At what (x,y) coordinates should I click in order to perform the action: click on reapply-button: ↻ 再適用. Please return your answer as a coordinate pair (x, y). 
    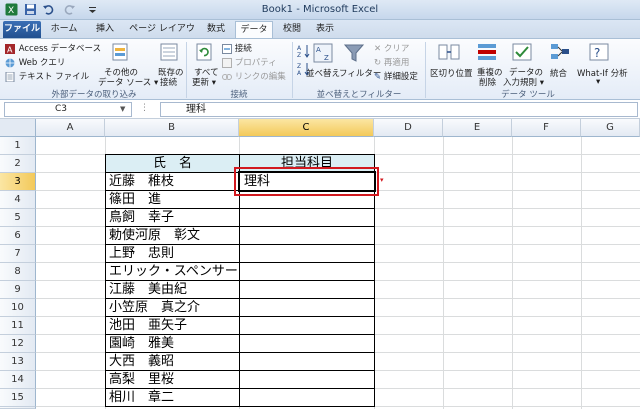
    Looking at the image, I should click on (391, 62).